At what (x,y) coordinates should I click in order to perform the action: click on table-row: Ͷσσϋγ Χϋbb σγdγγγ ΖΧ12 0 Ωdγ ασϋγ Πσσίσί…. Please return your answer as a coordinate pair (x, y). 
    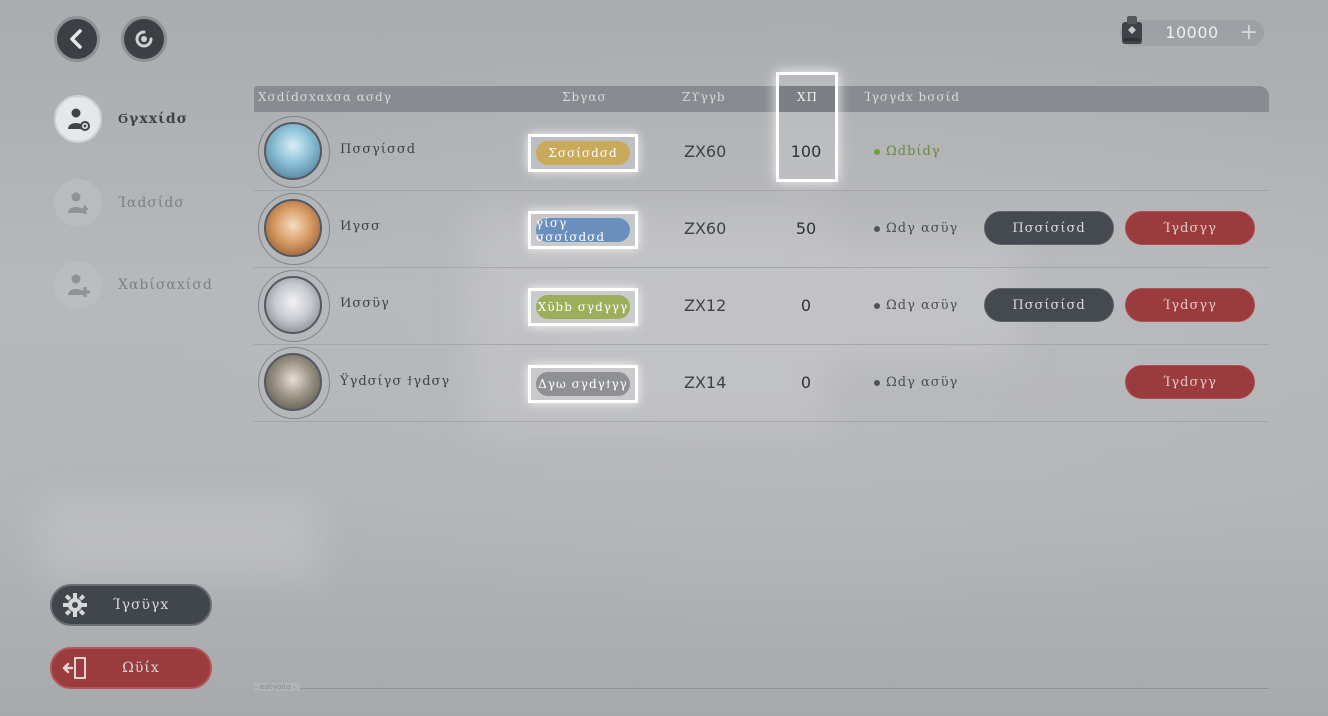
    Looking at the image, I should click on (761, 306).